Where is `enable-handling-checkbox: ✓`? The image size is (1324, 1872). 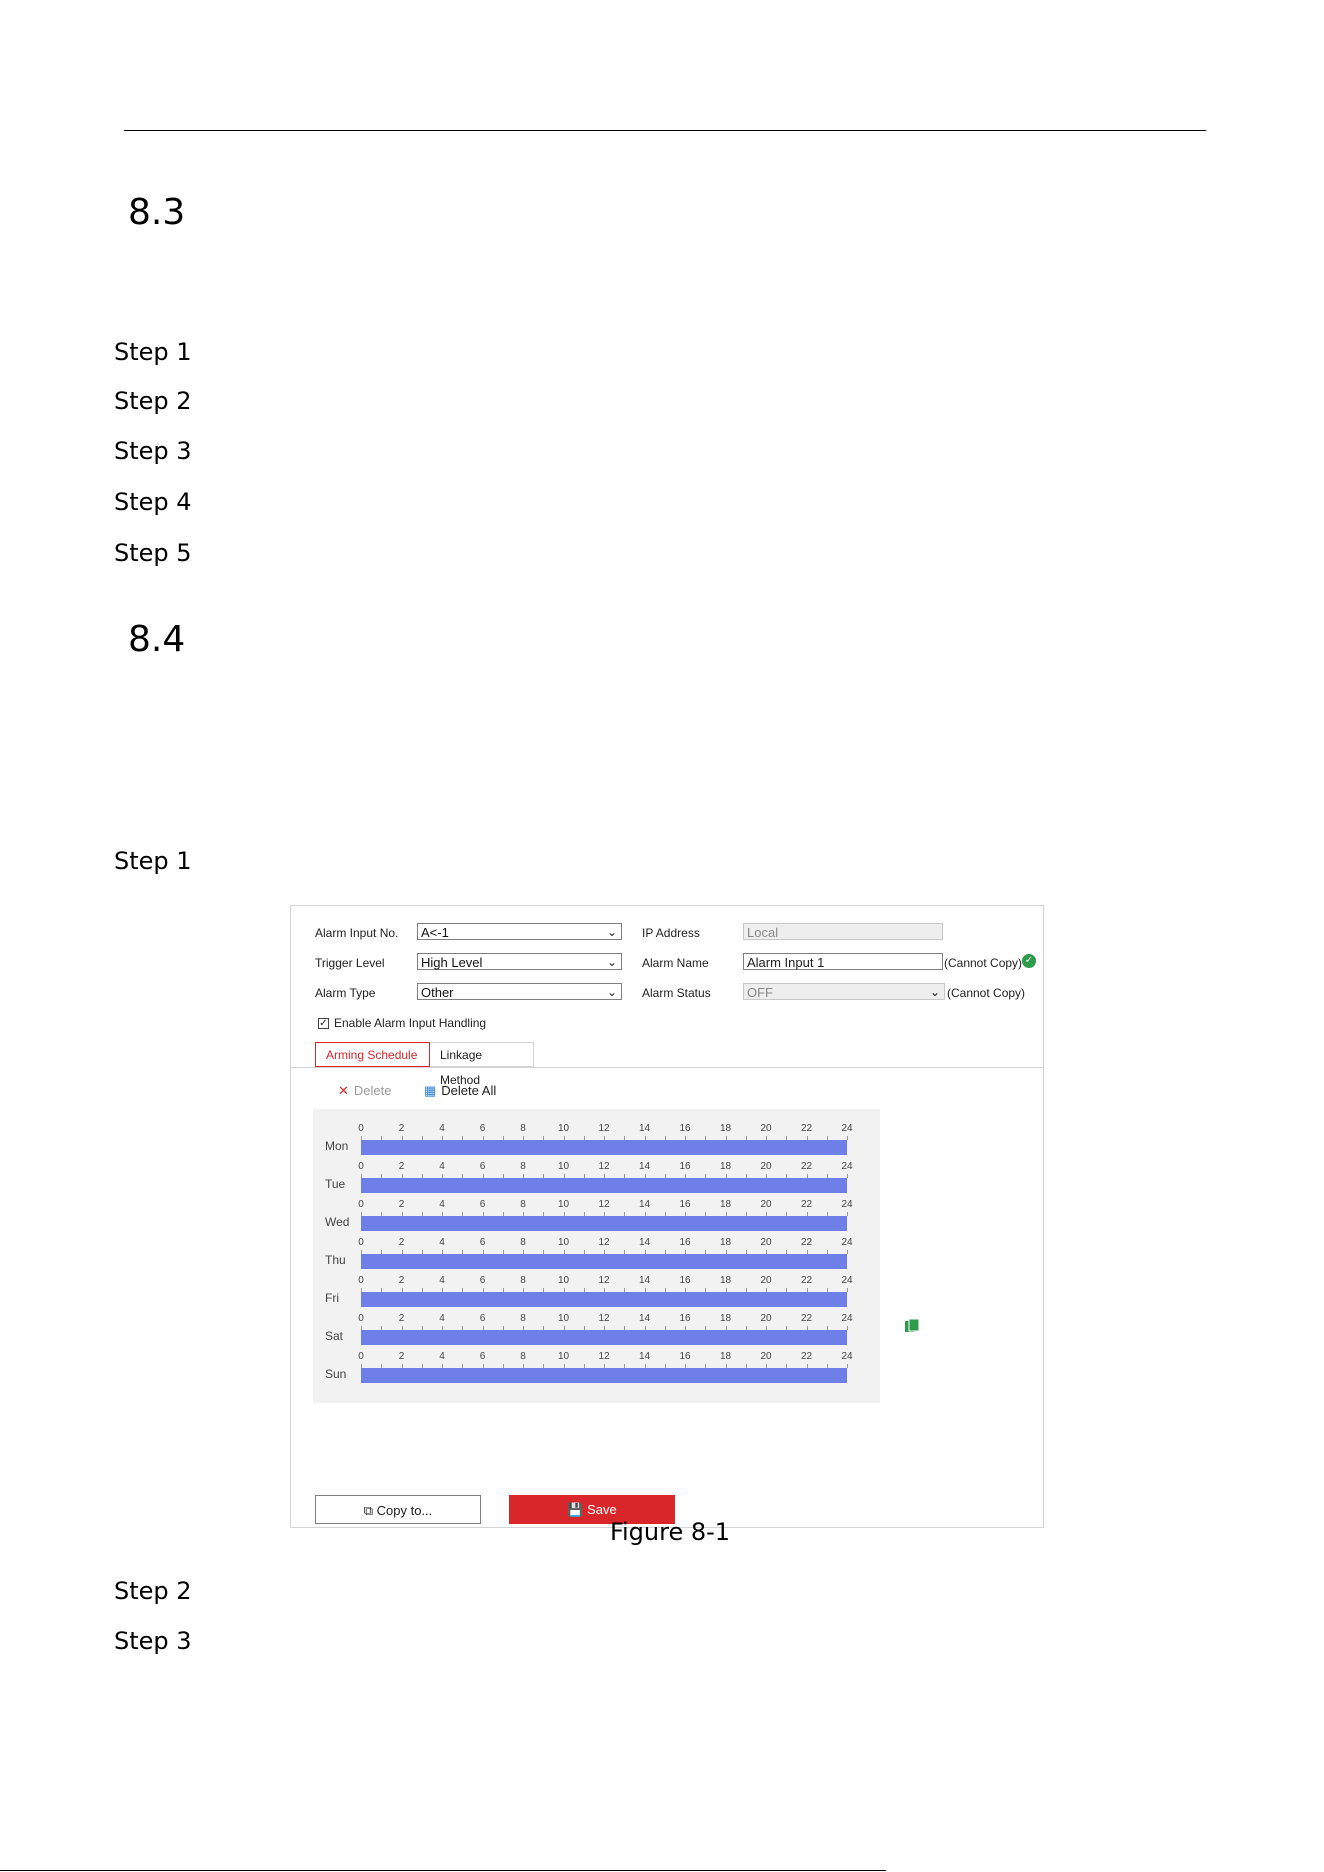
enable-handling-checkbox: ✓ is located at coordinates (323, 1023).